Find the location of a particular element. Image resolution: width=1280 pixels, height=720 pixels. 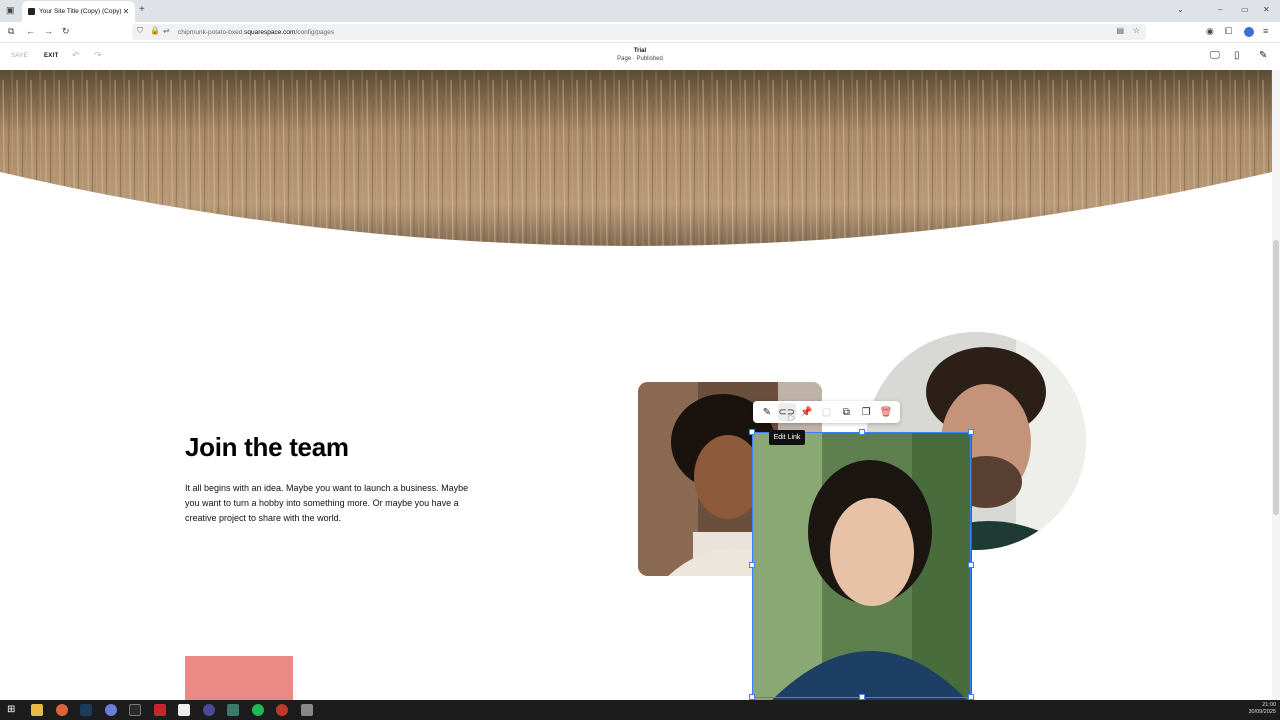

page-title: Trial is located at coordinates (640, 51).